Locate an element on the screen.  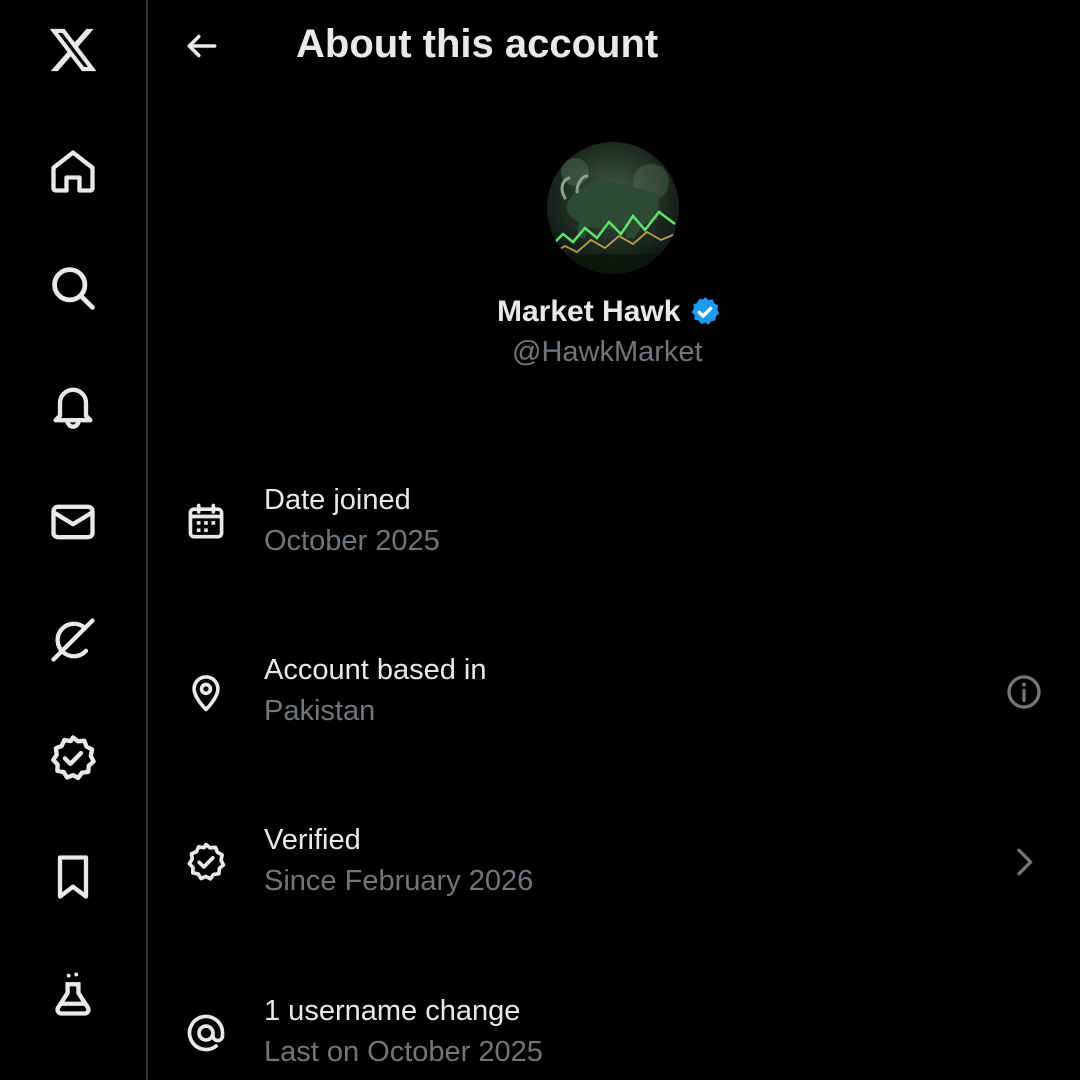
detail-label: Verified is located at coordinates (312, 840).